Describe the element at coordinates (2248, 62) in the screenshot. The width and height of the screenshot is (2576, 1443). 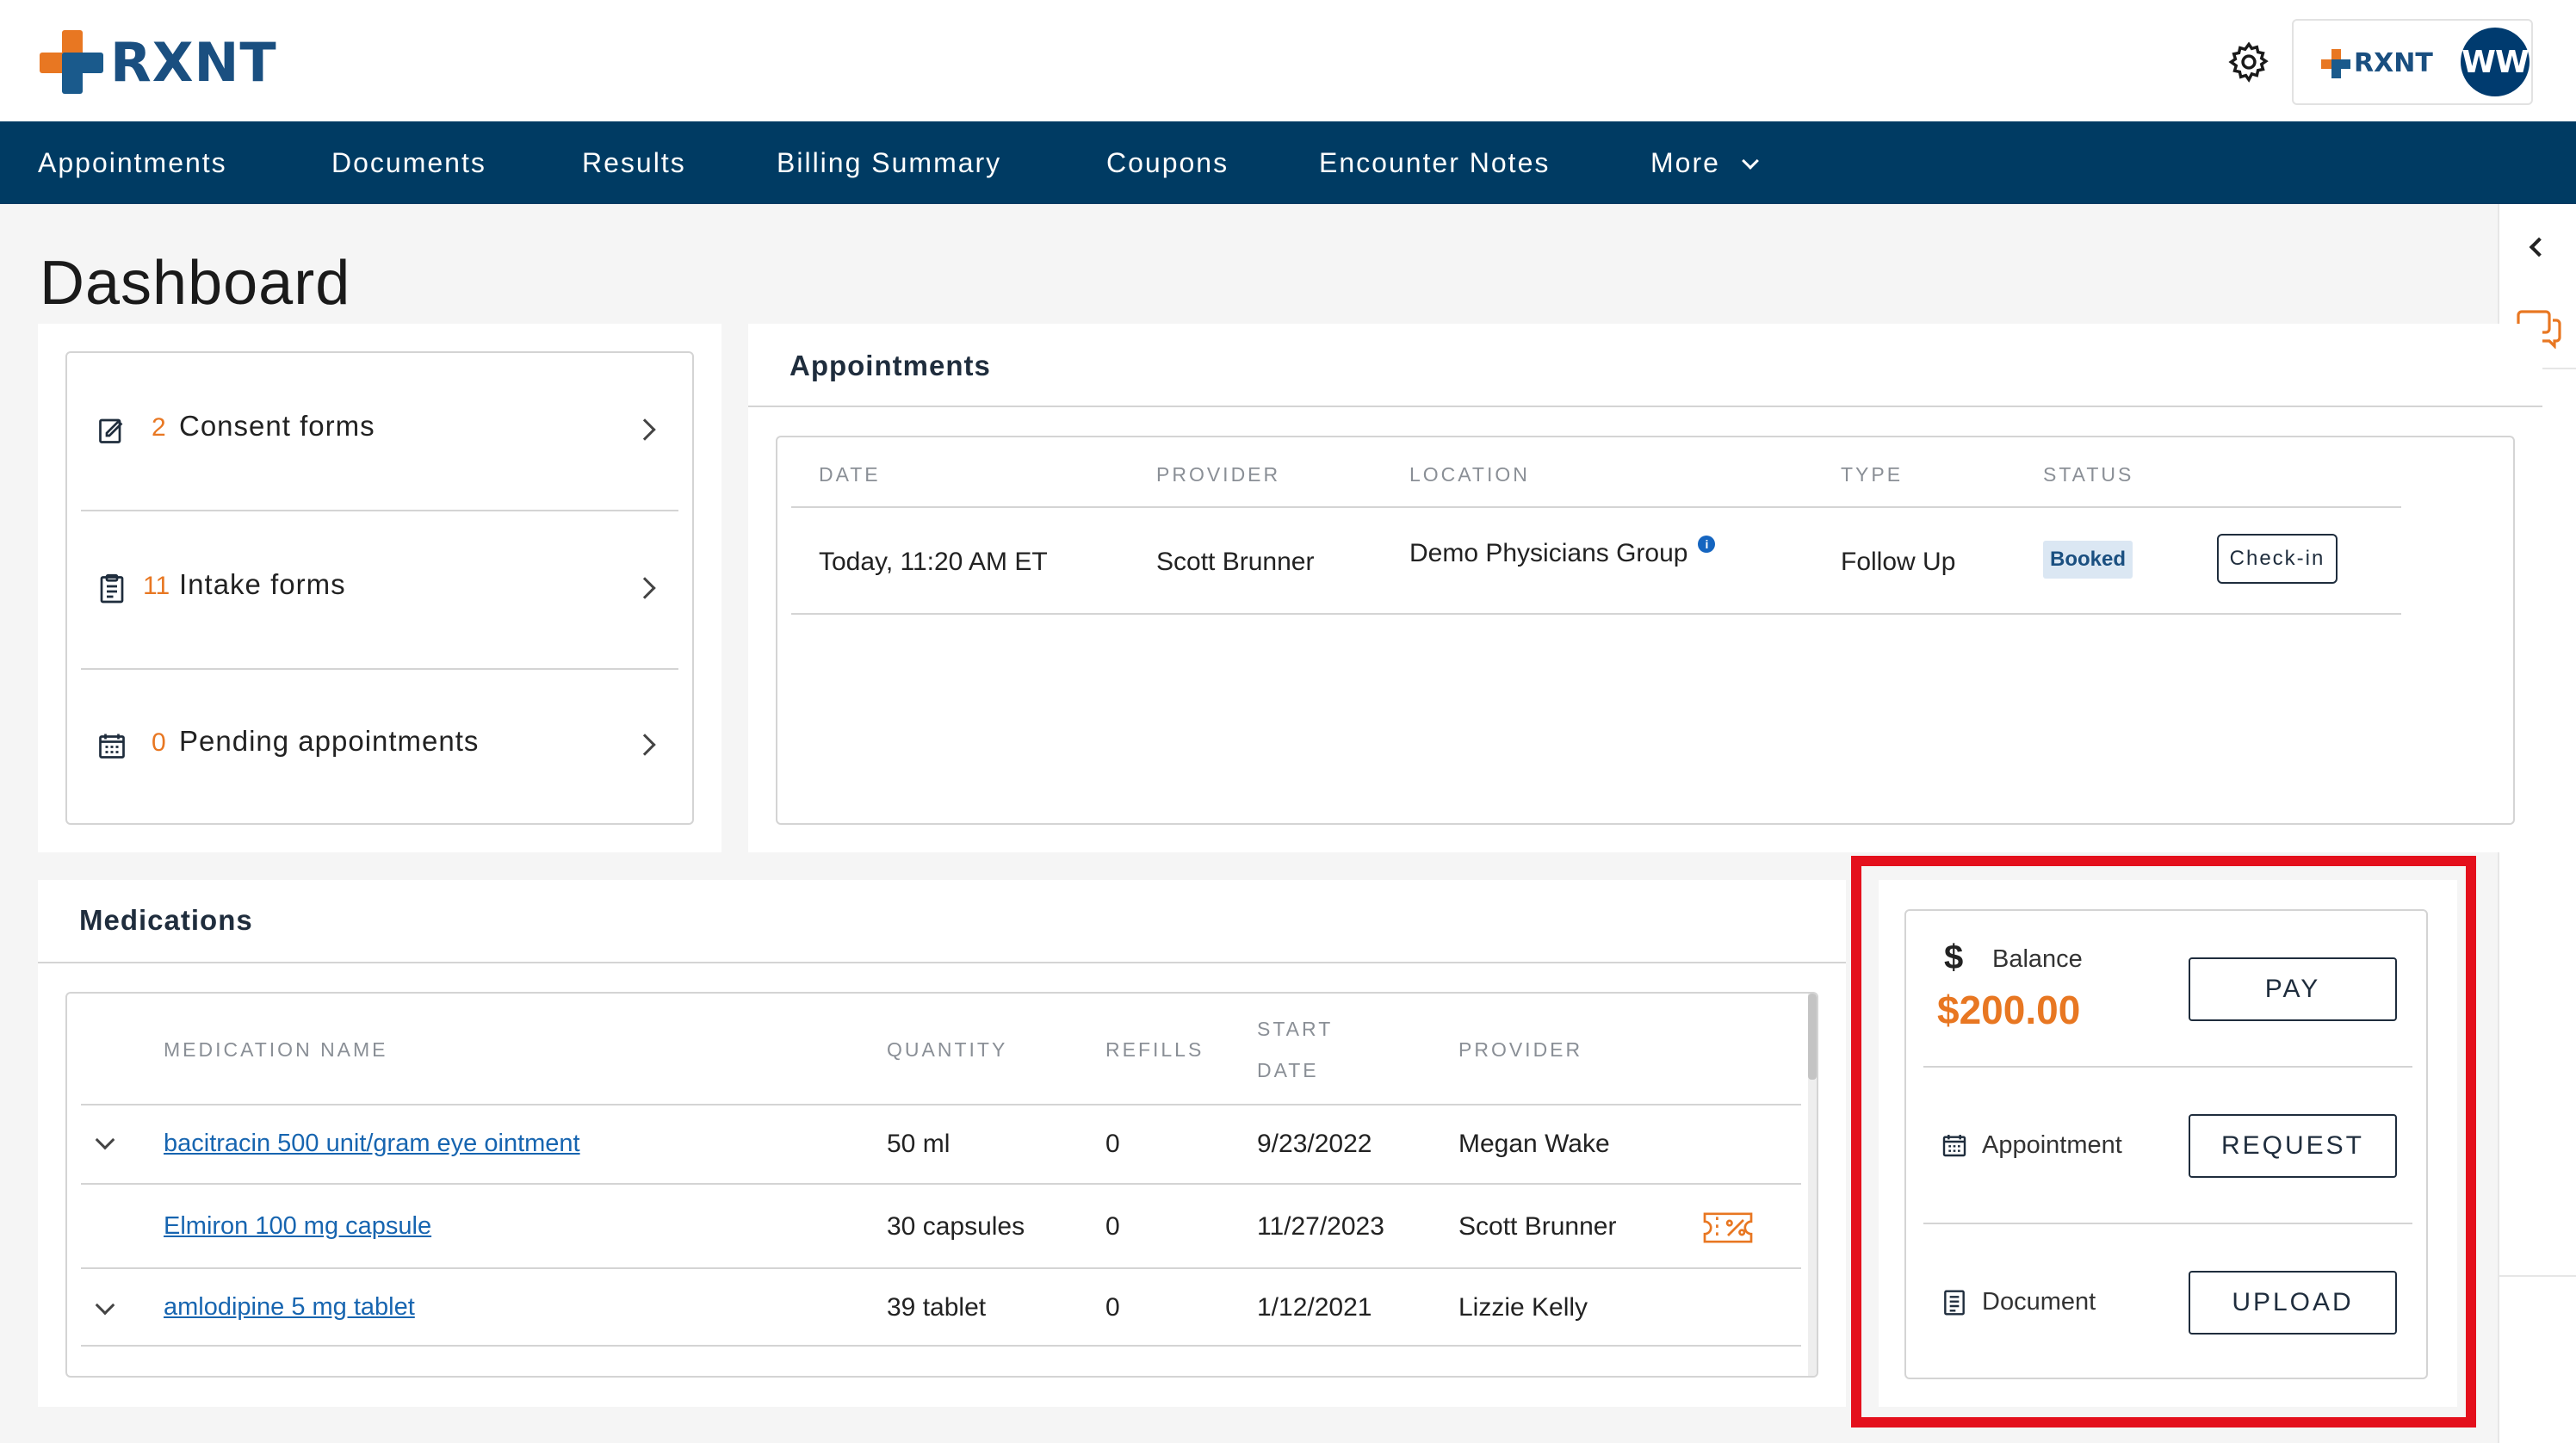
I see `gear-icon` at that location.